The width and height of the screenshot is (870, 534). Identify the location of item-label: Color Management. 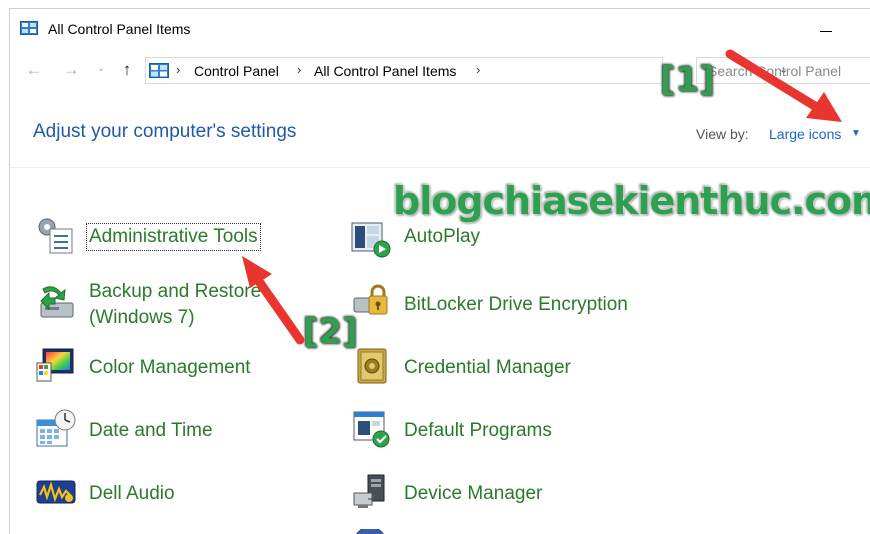
(170, 367).